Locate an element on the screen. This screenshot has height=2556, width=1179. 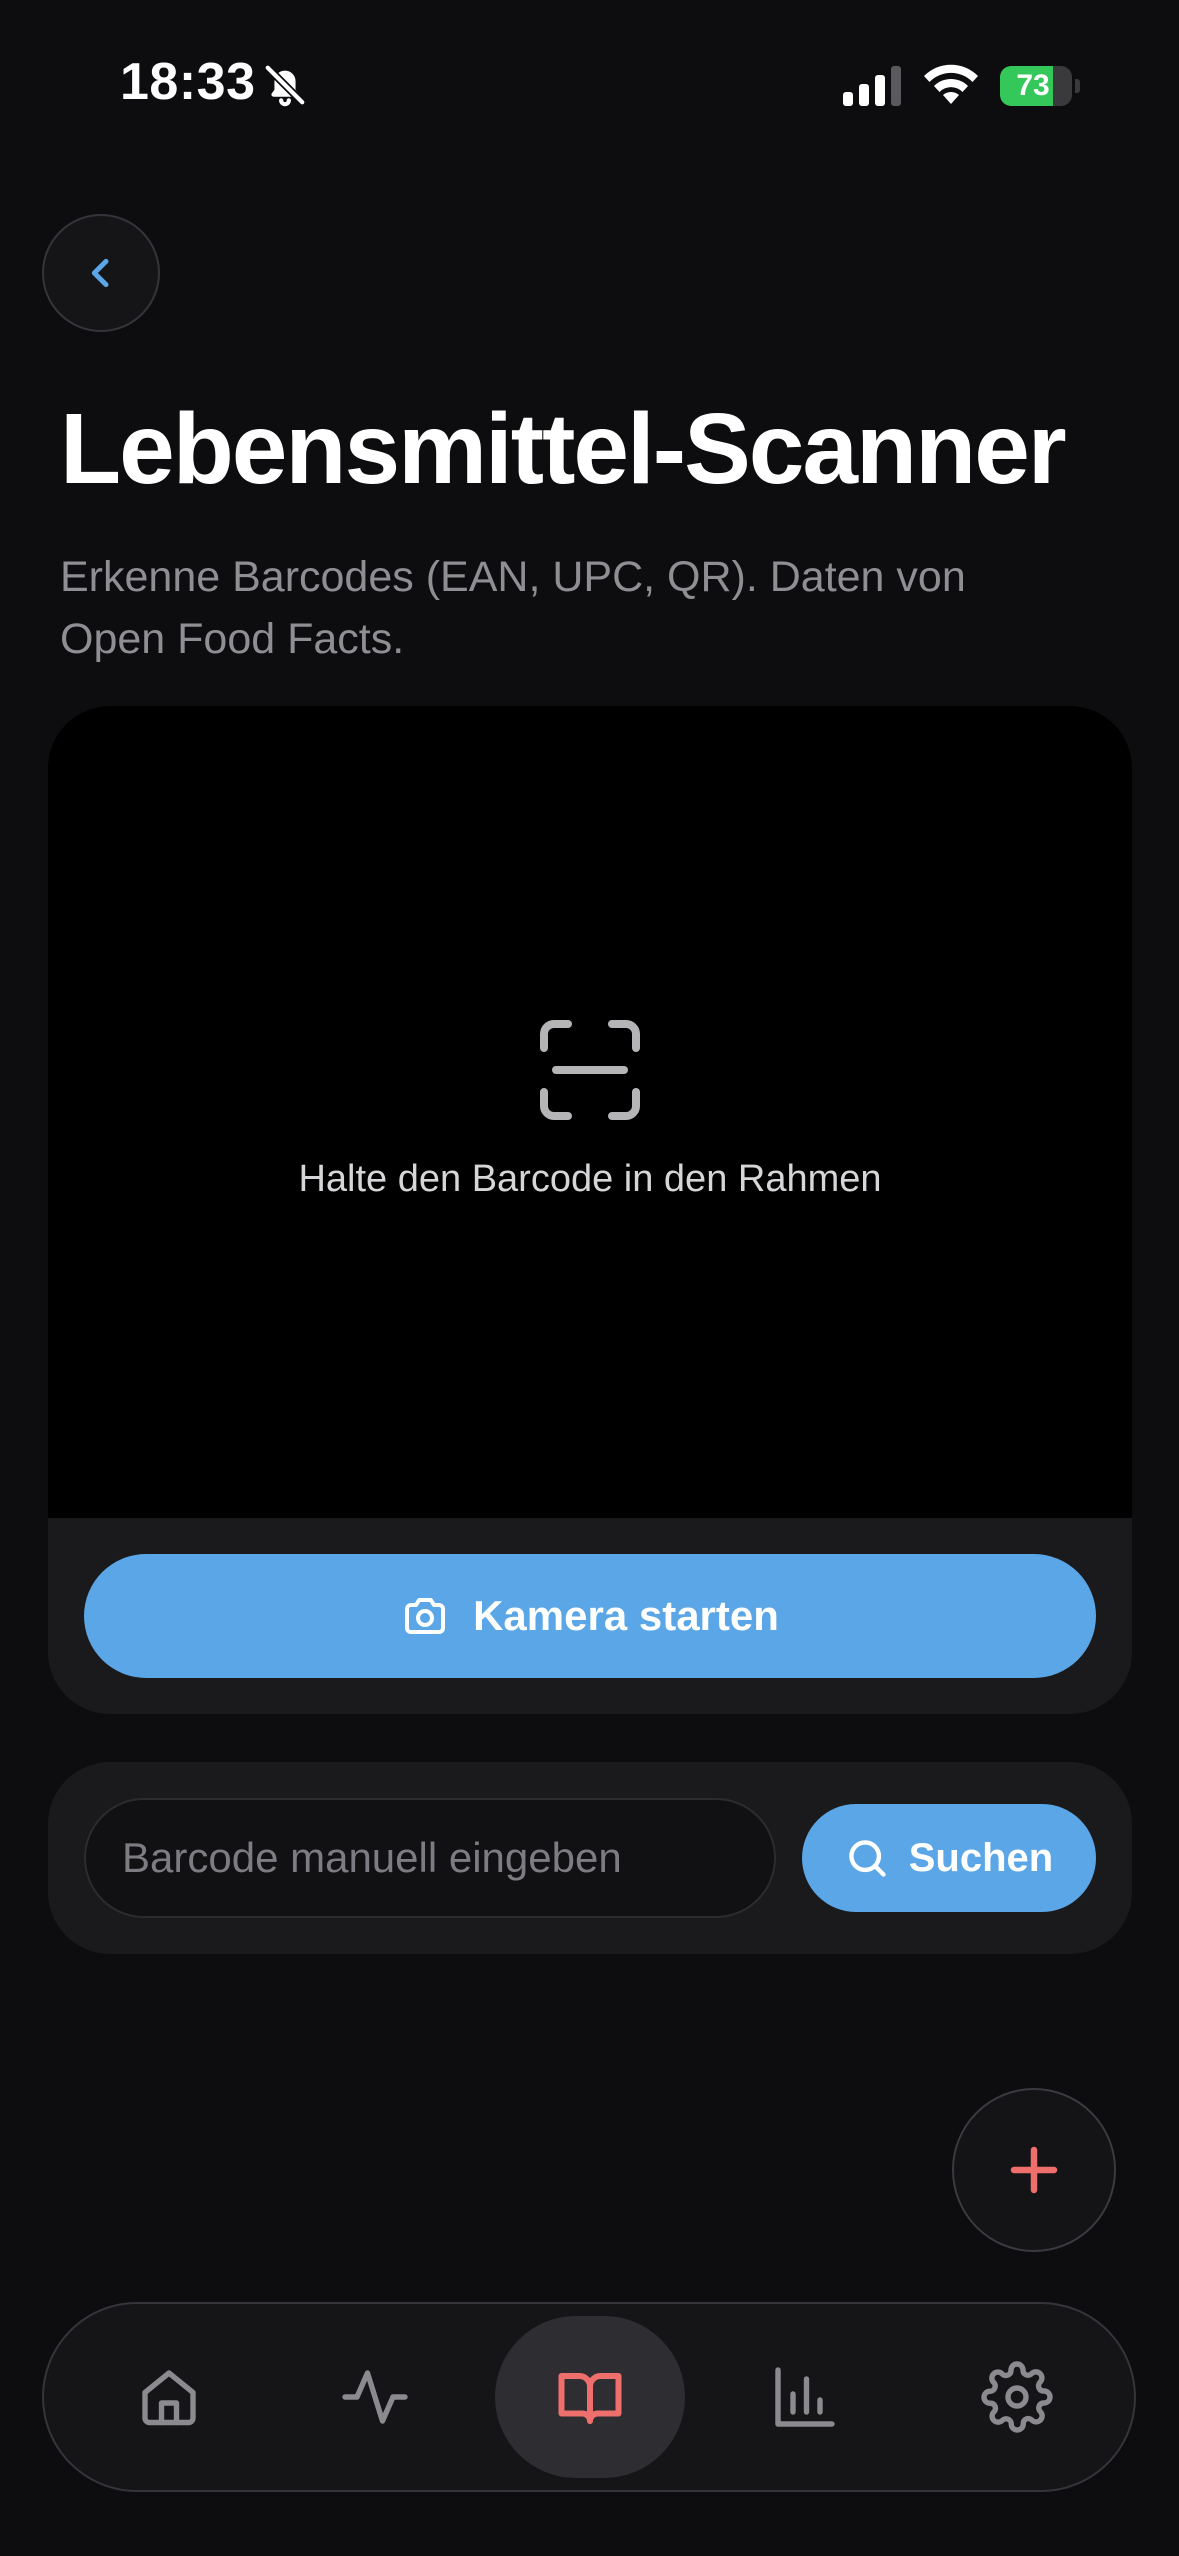
activity-icon is located at coordinates (375, 2397).